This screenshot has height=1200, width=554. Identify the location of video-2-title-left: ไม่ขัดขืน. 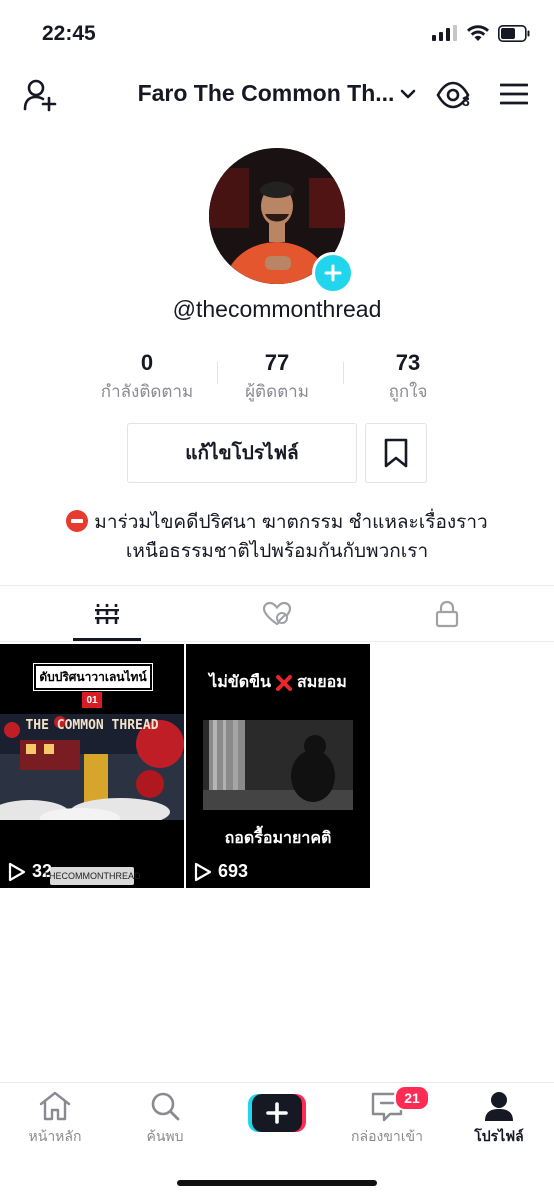
(240, 682).